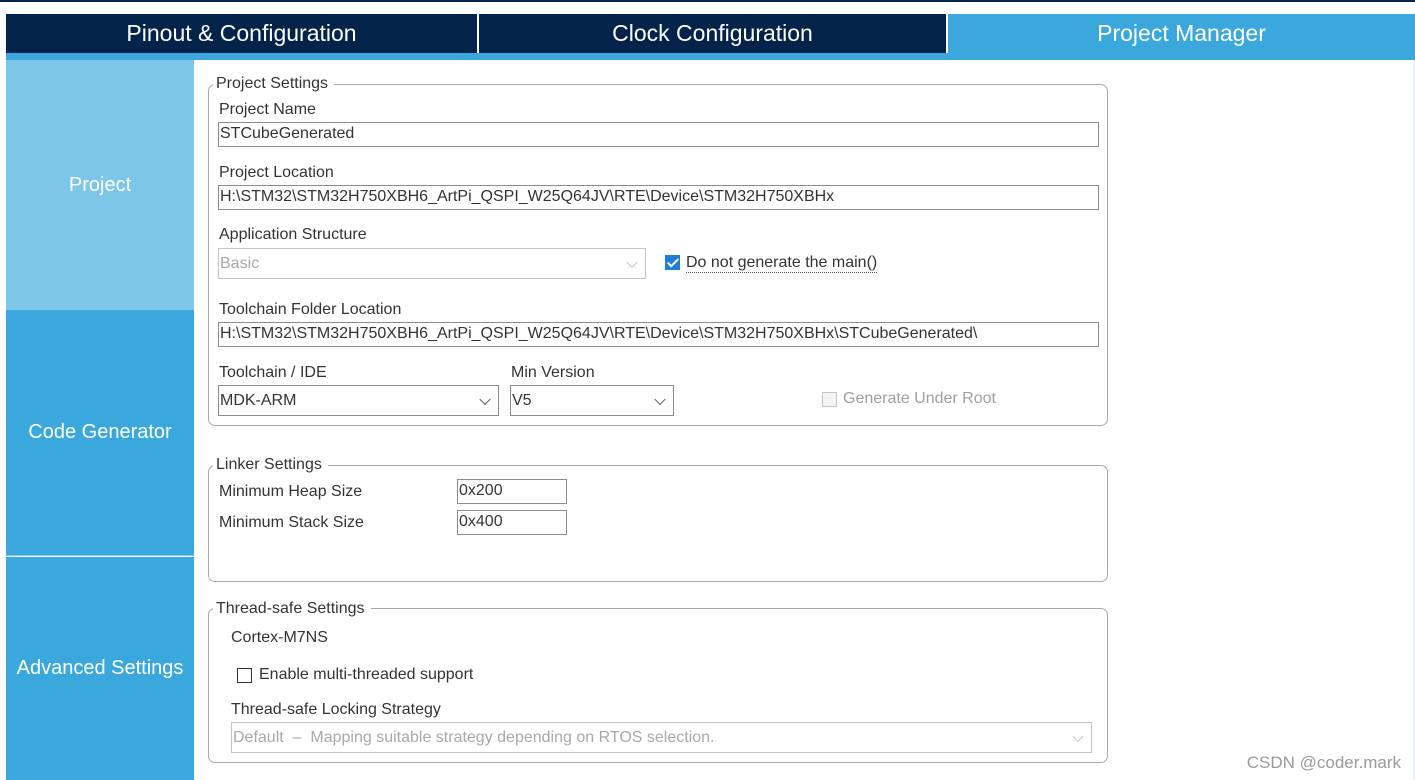  I want to click on sidebar: Project Code Generator Advanced Settings, so click(100, 420).